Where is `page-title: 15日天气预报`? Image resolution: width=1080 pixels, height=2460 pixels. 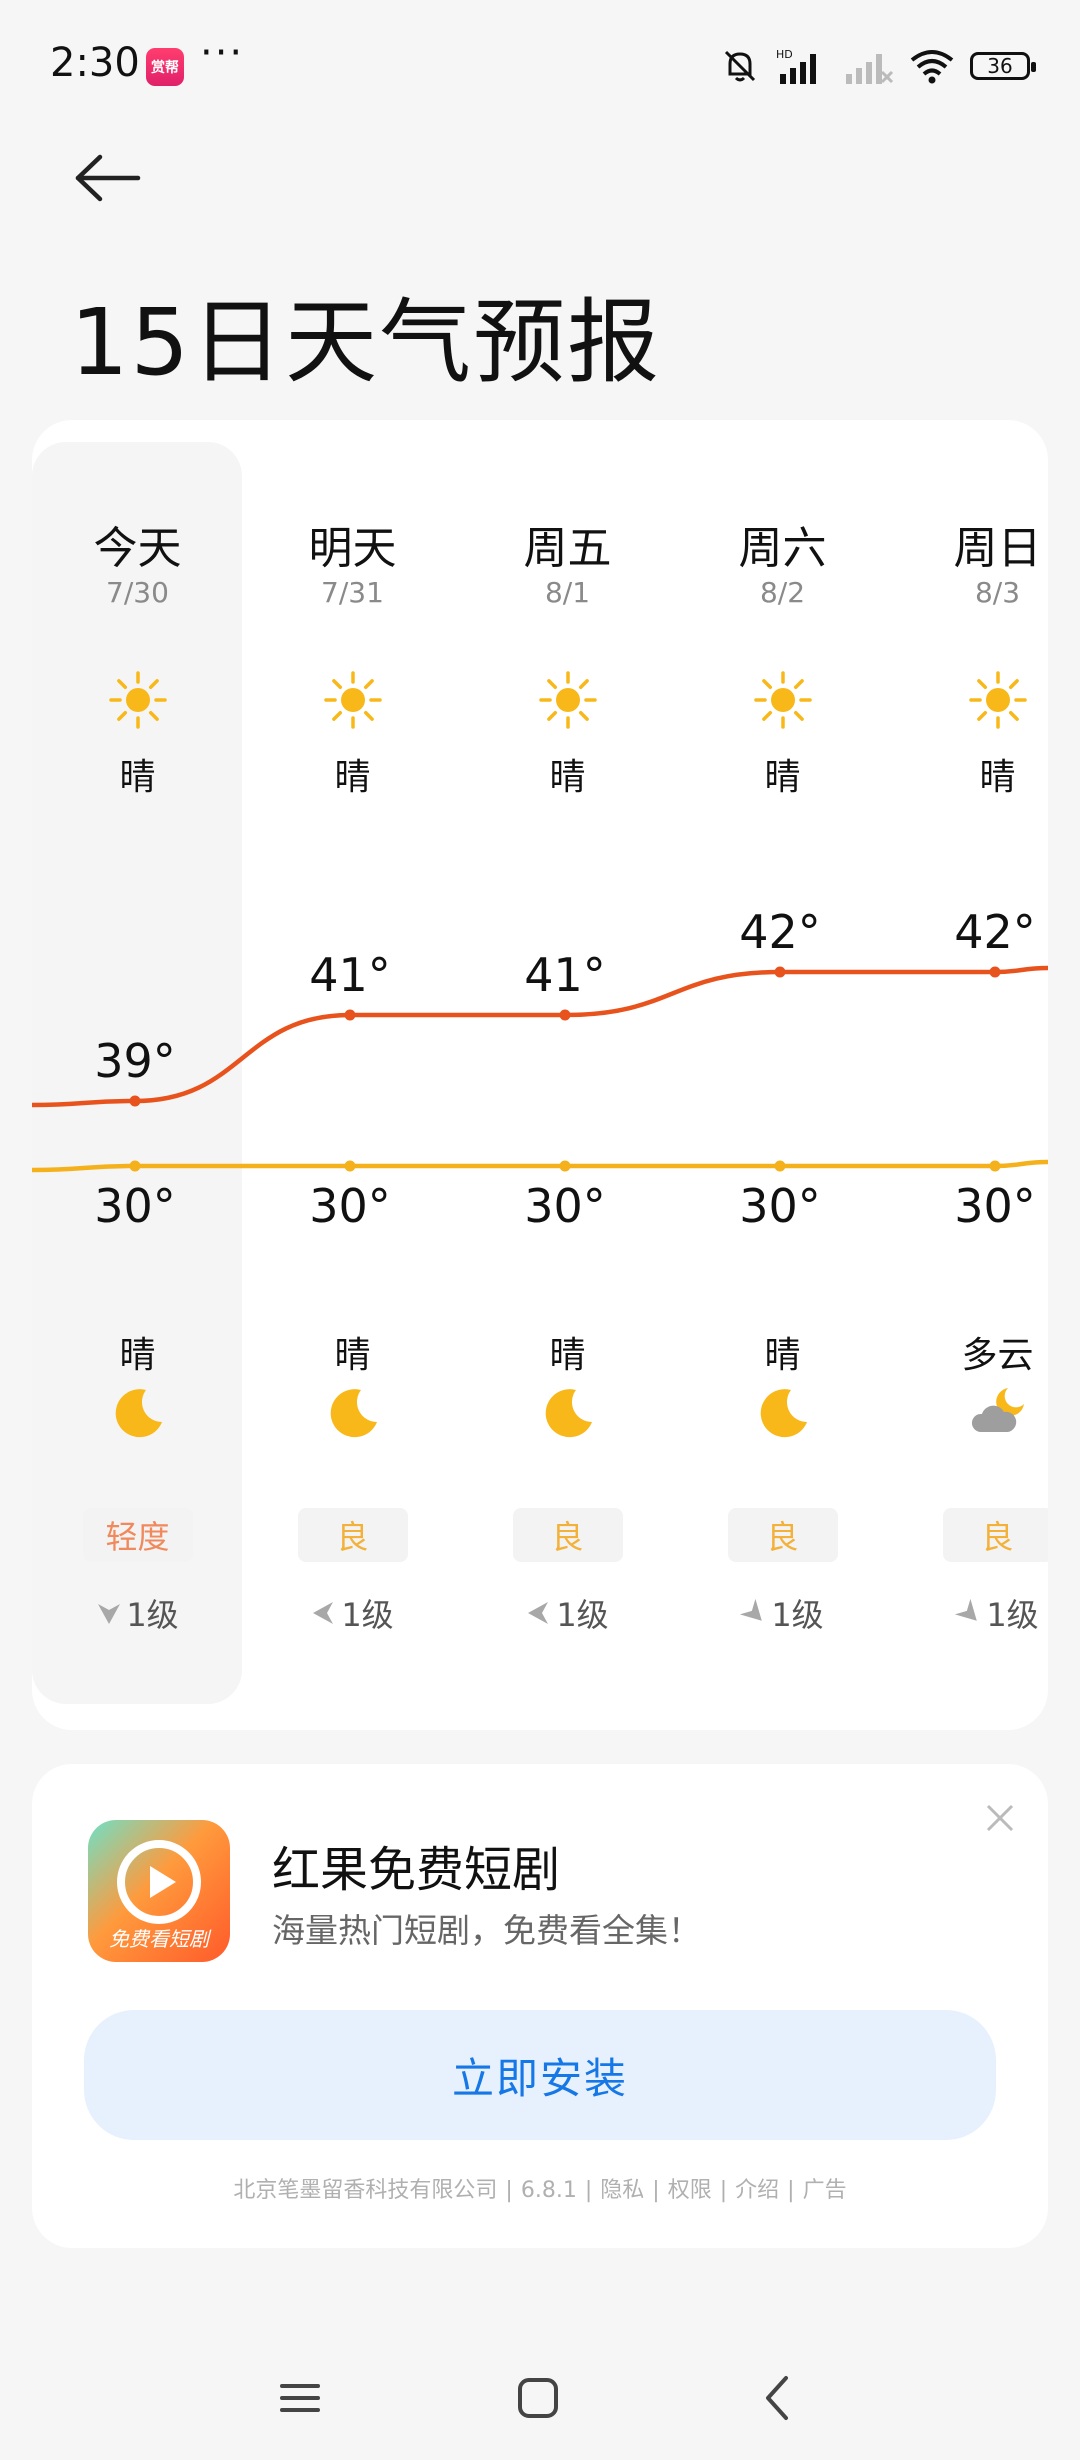 page-title: 15日天气预报 is located at coordinates (366, 342).